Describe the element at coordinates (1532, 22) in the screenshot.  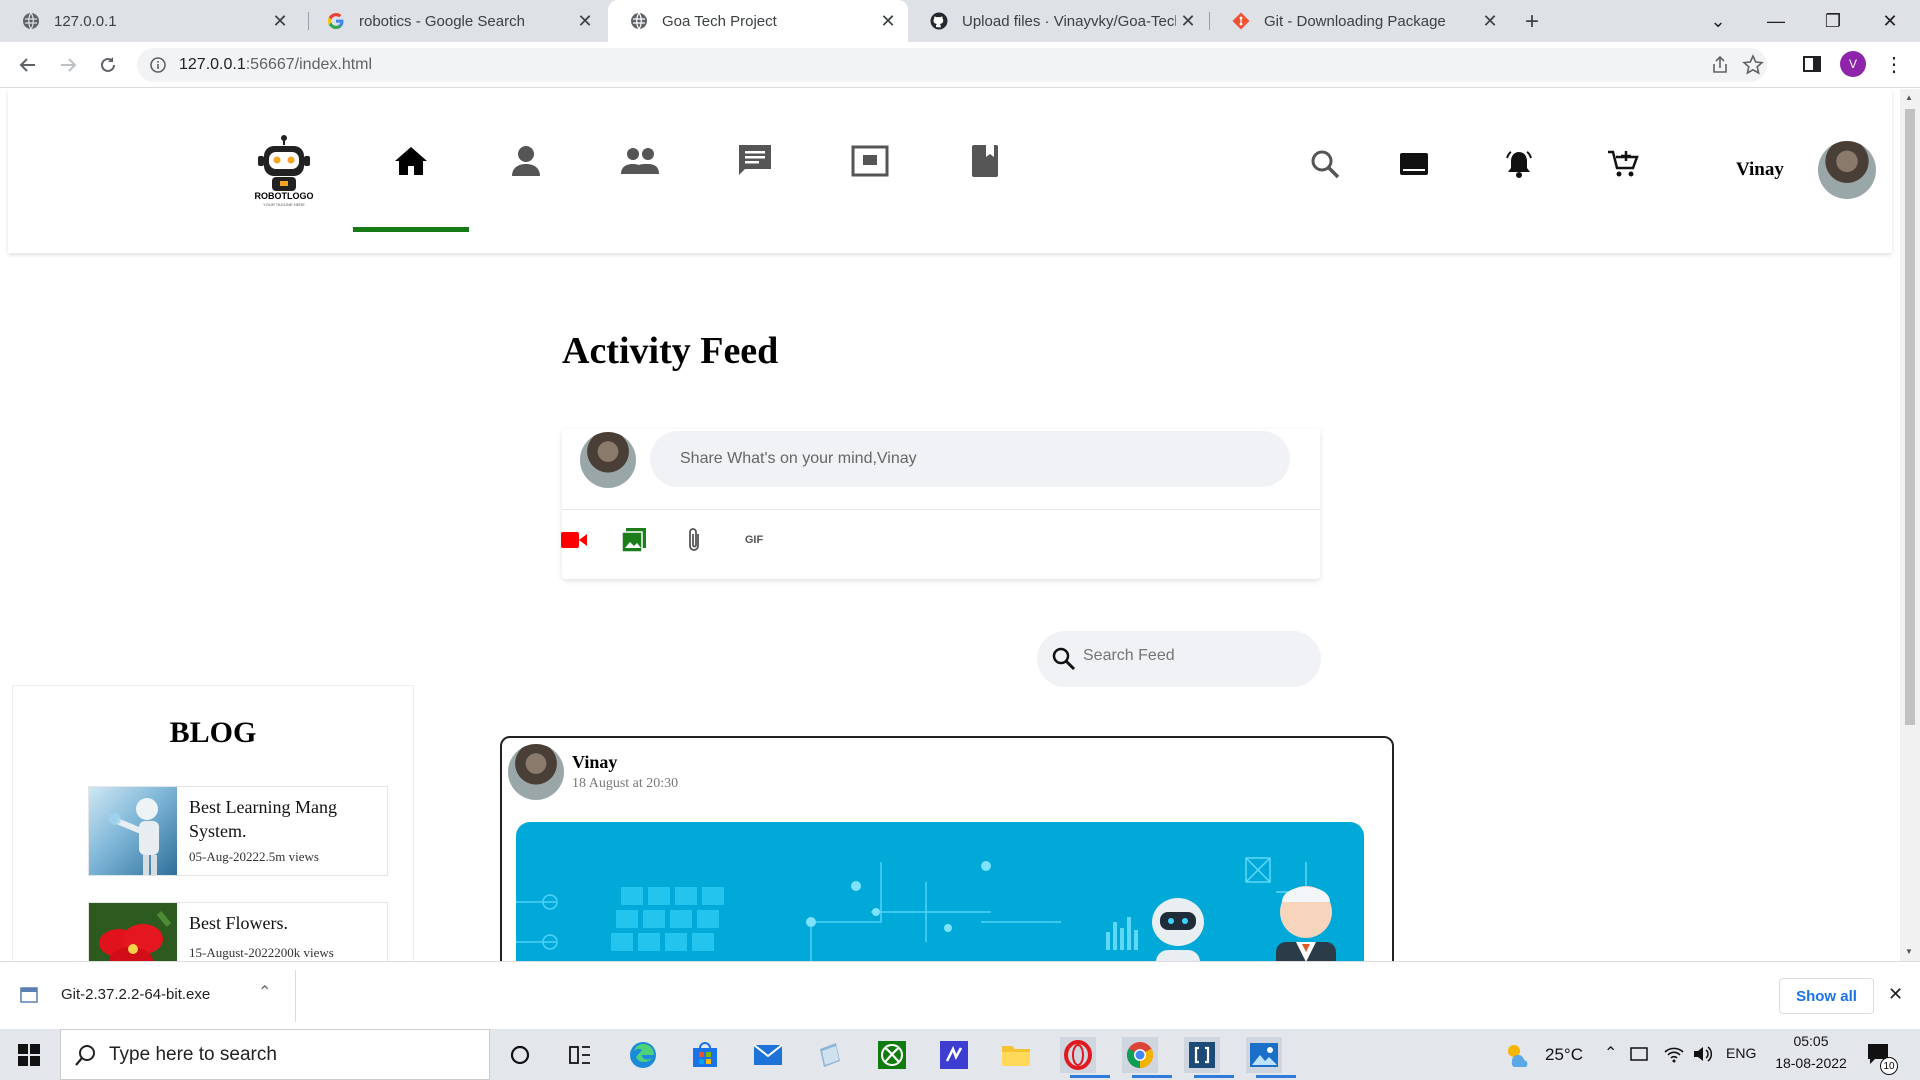
I see `new-tab-plus-icon: +` at that location.